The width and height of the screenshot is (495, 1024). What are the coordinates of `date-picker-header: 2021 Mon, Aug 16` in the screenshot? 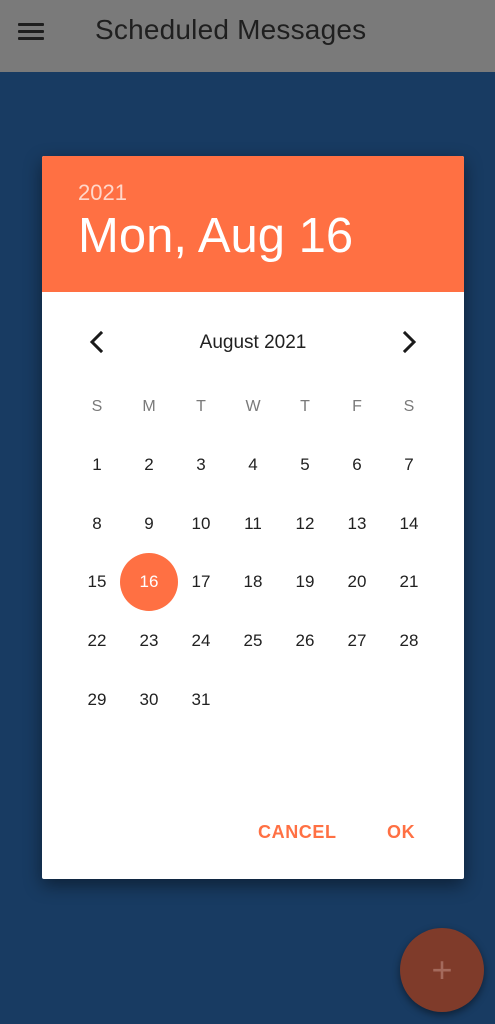 It's located at (253, 224).